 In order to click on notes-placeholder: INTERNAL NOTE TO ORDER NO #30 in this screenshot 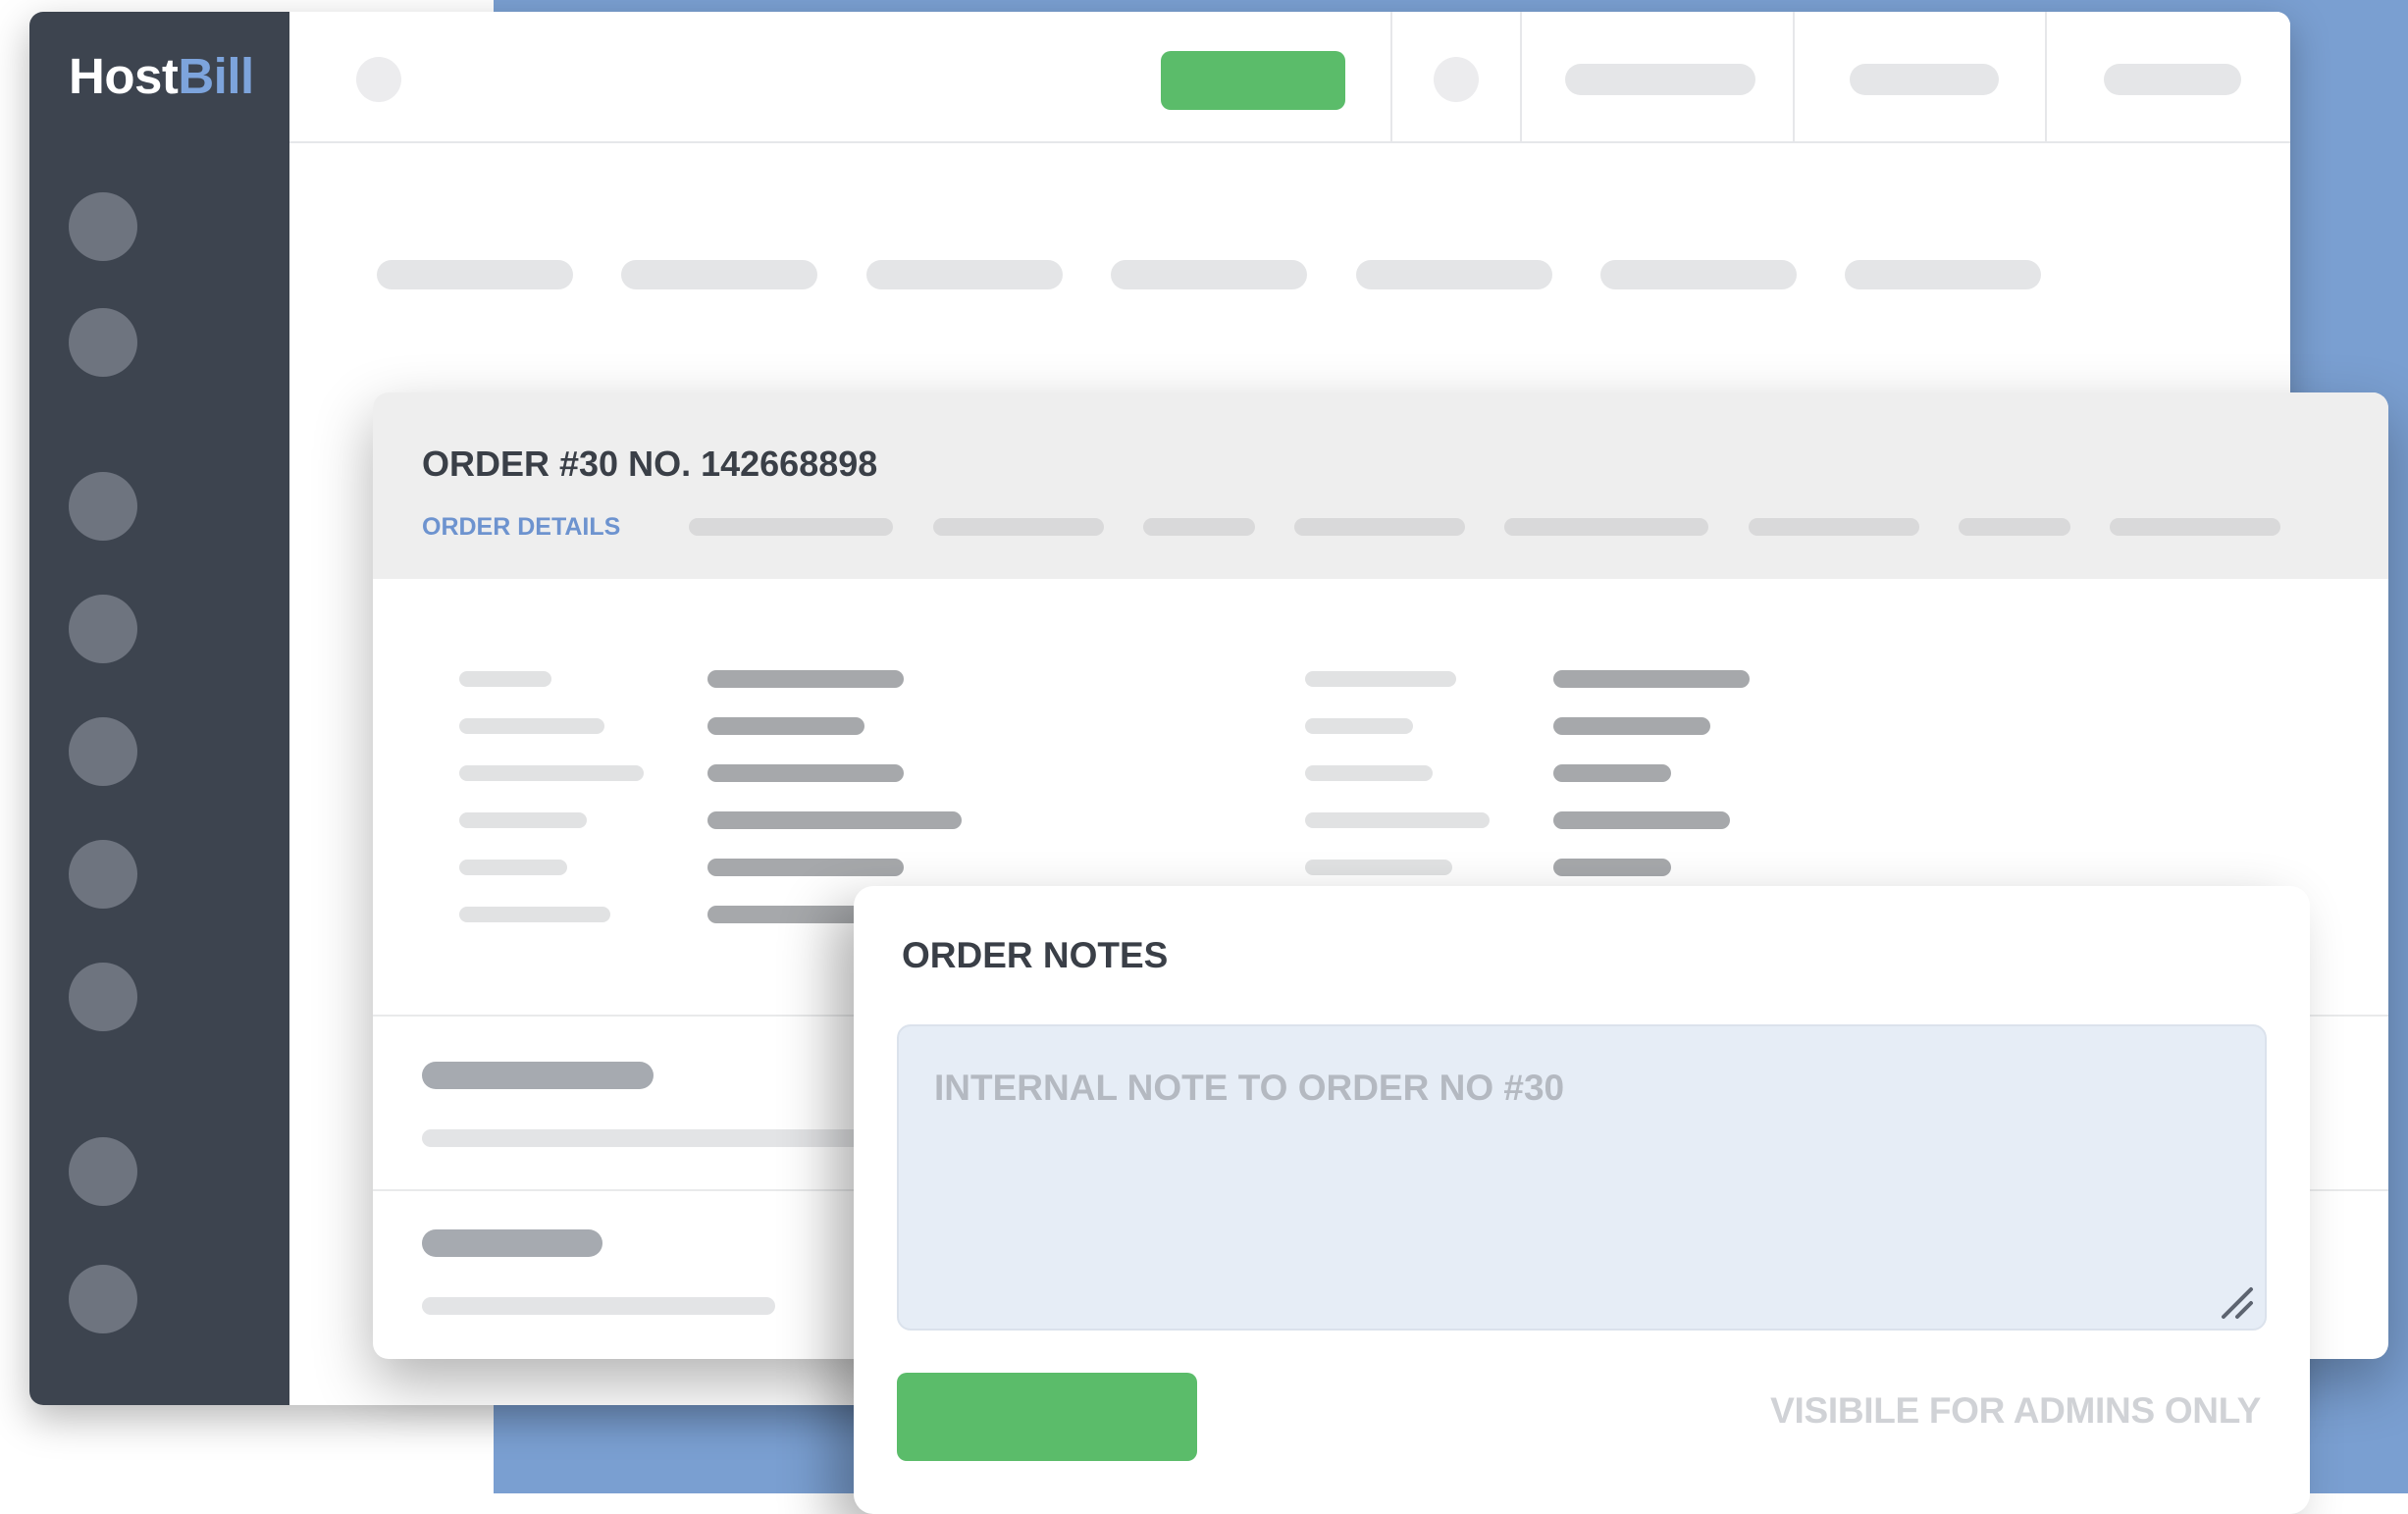, I will do `click(1249, 1088)`.